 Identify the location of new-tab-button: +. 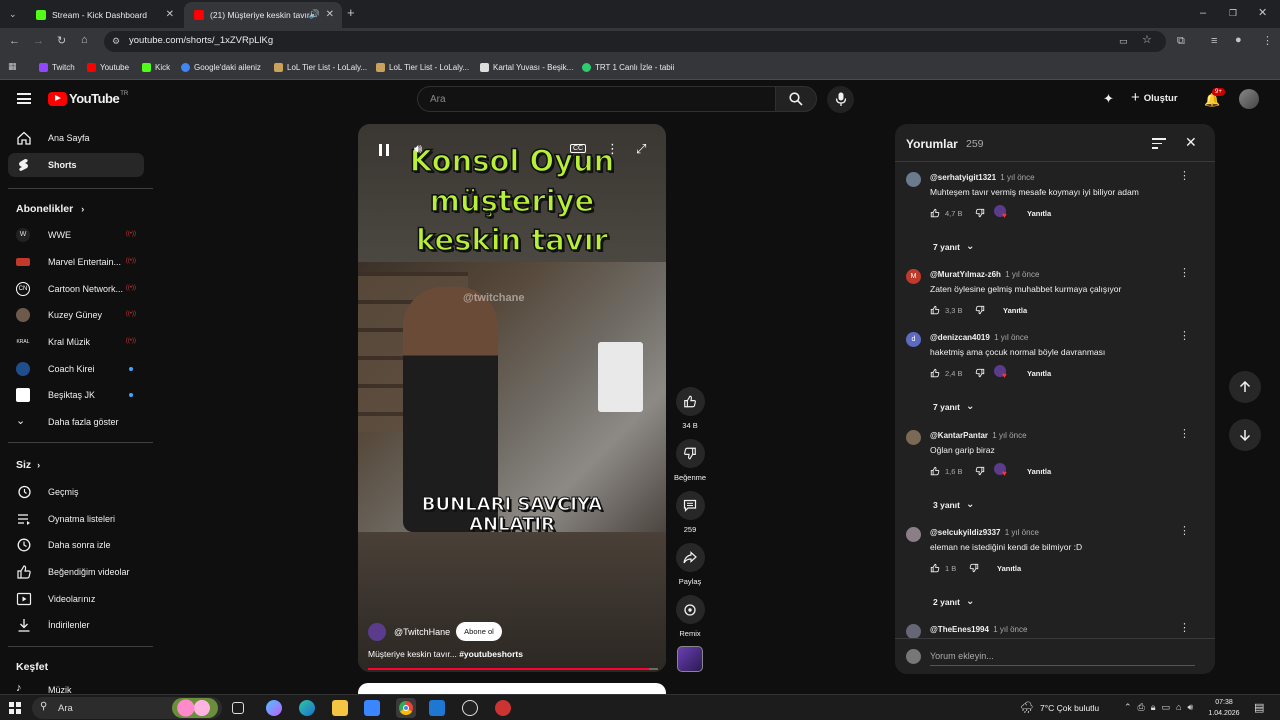
(351, 12).